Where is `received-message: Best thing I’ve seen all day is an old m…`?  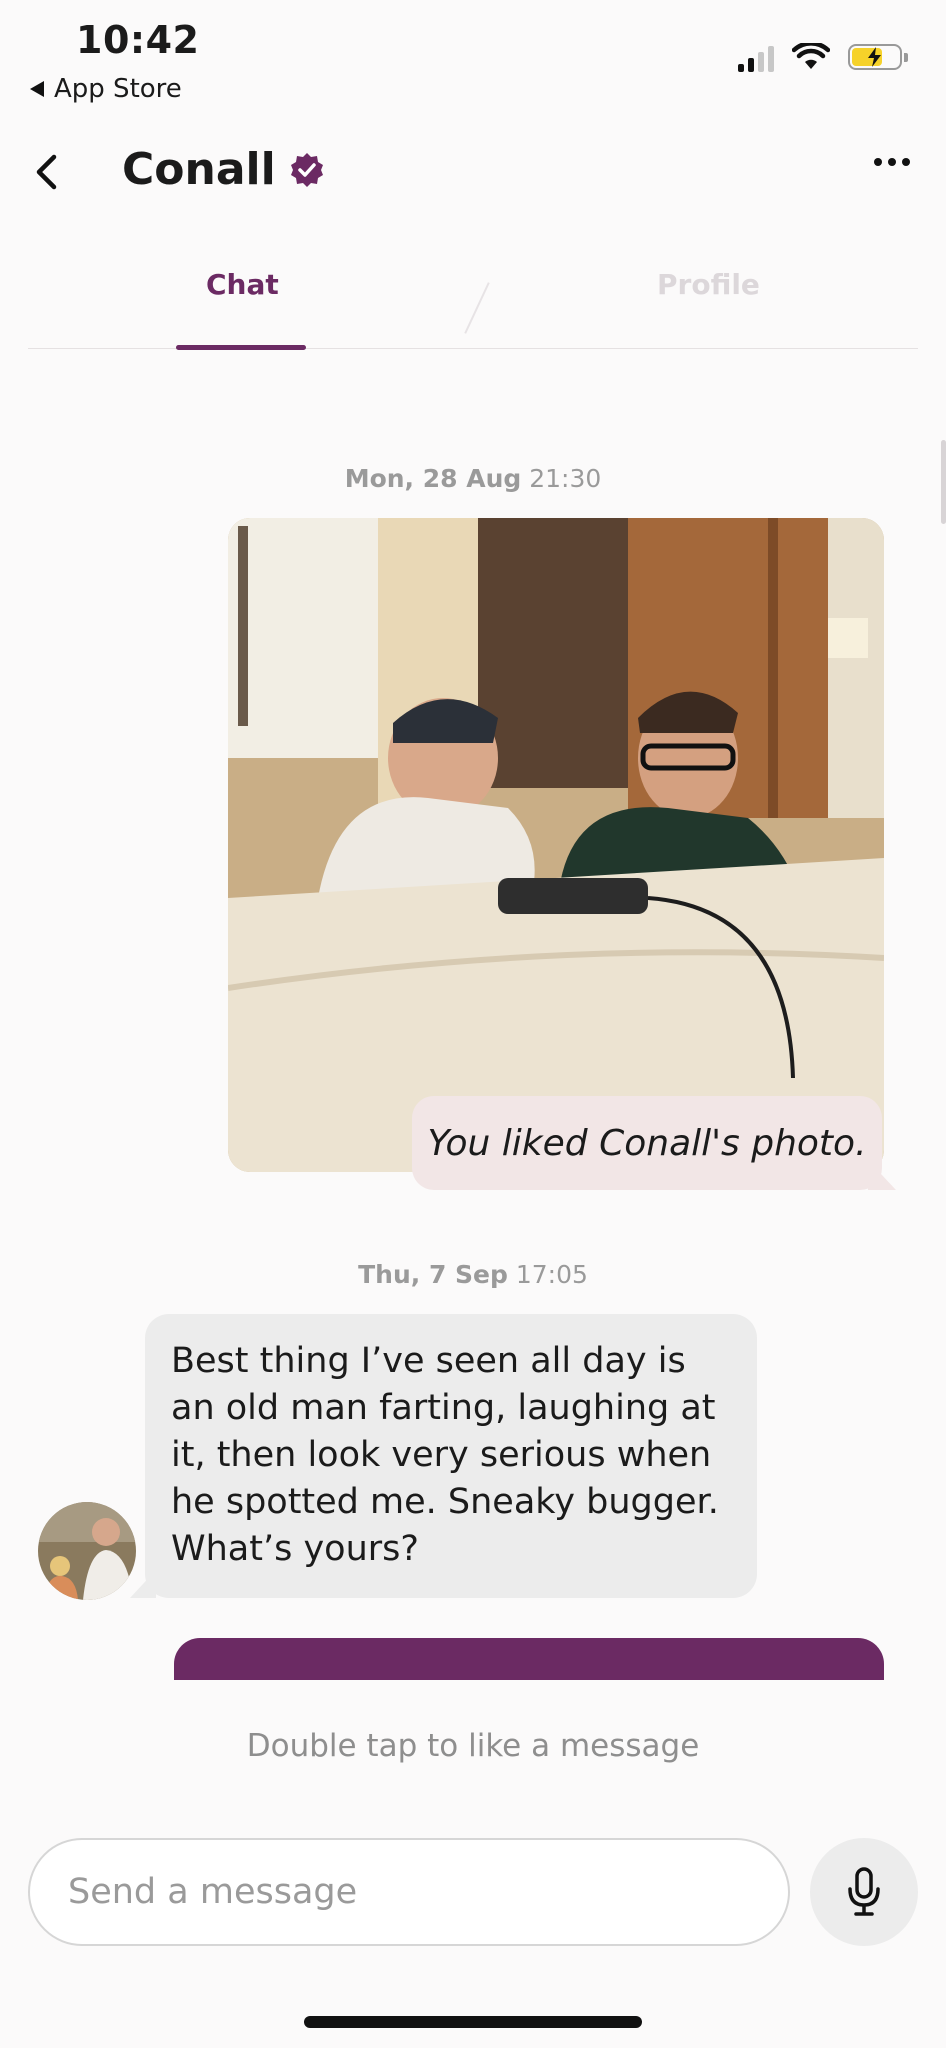
received-message: Best thing I’ve seen all day is an old m… is located at coordinates (451, 1456).